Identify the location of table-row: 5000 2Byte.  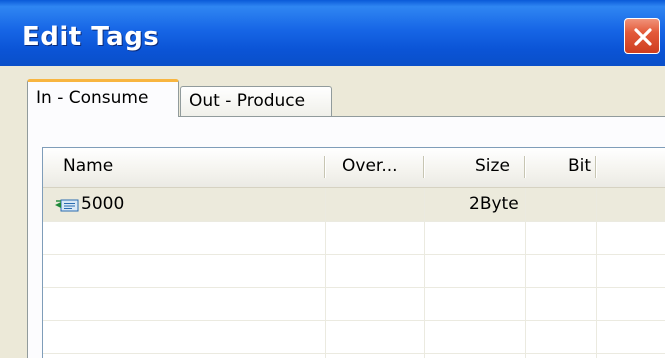
(354, 204).